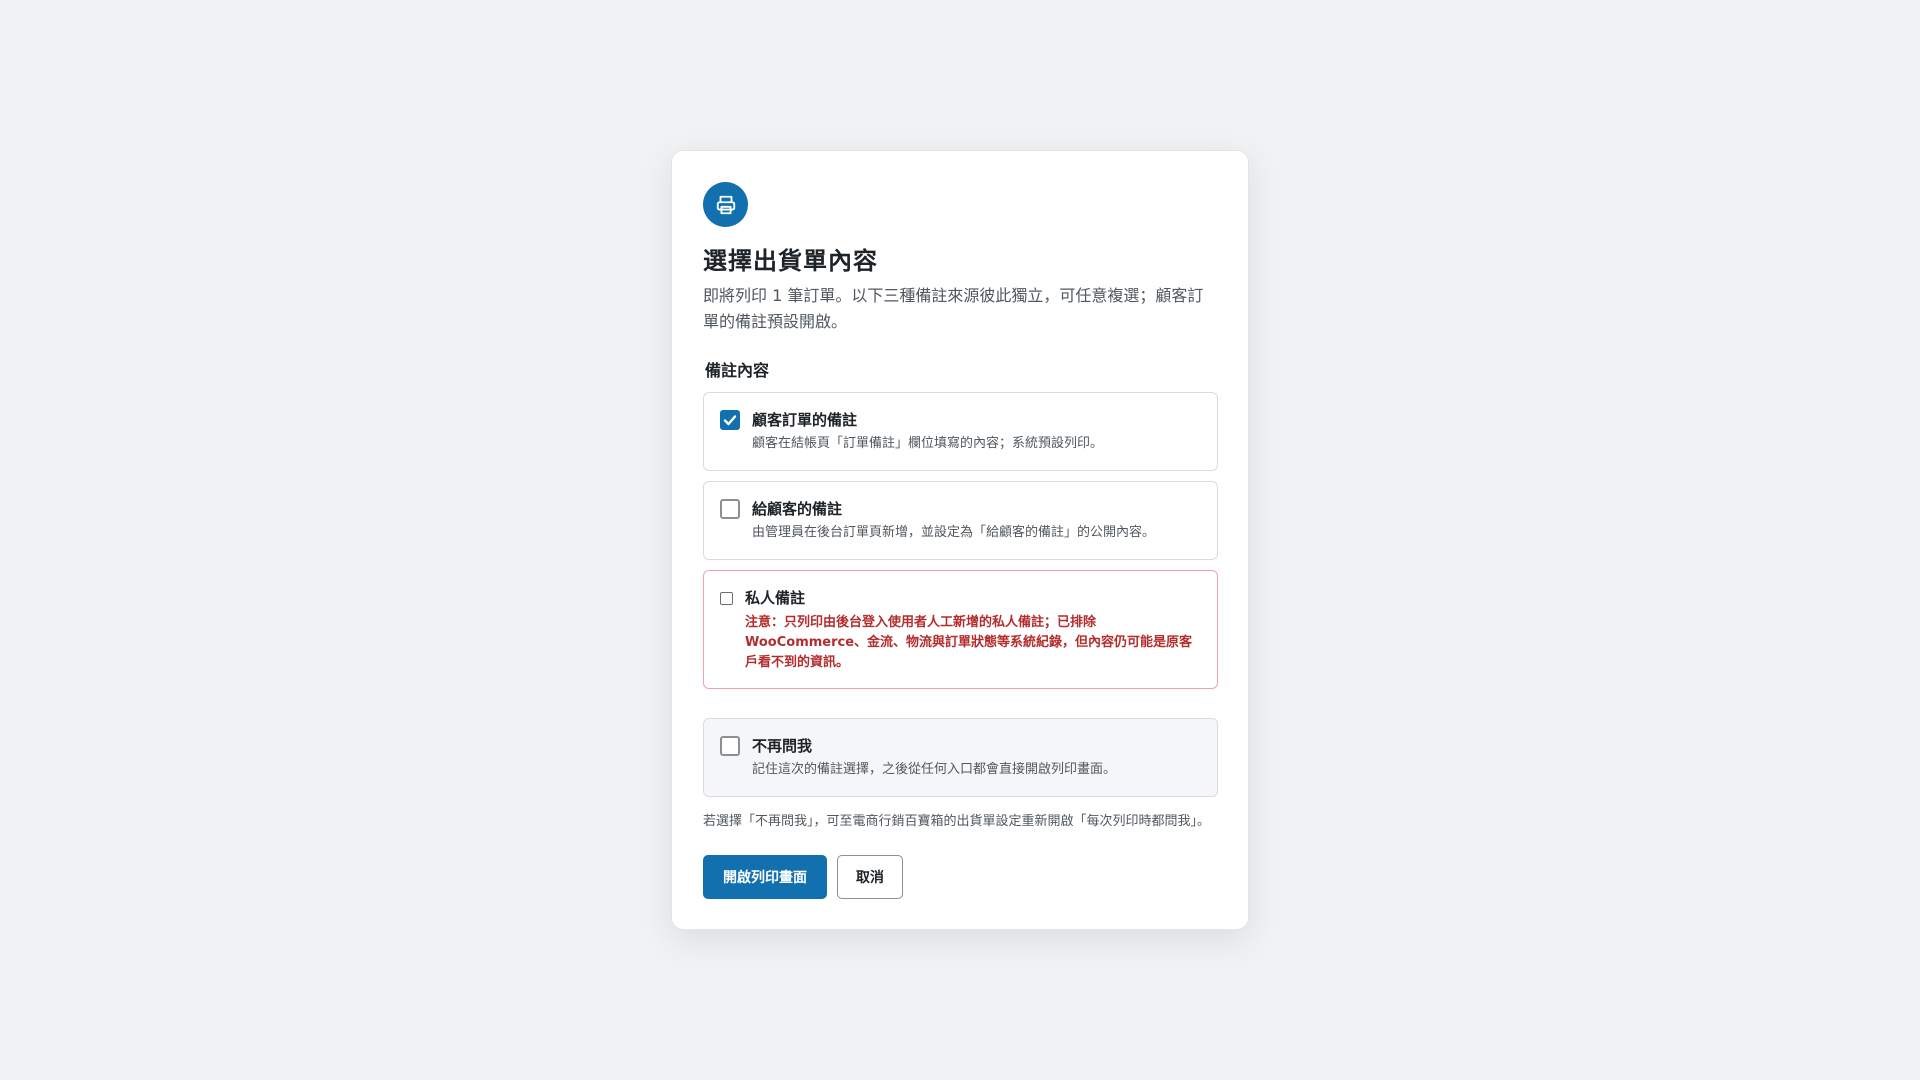 The width and height of the screenshot is (1920, 1080). What do you see at coordinates (765, 877) in the screenshot?
I see `open-print-button: 開啟列印畫面` at bounding box center [765, 877].